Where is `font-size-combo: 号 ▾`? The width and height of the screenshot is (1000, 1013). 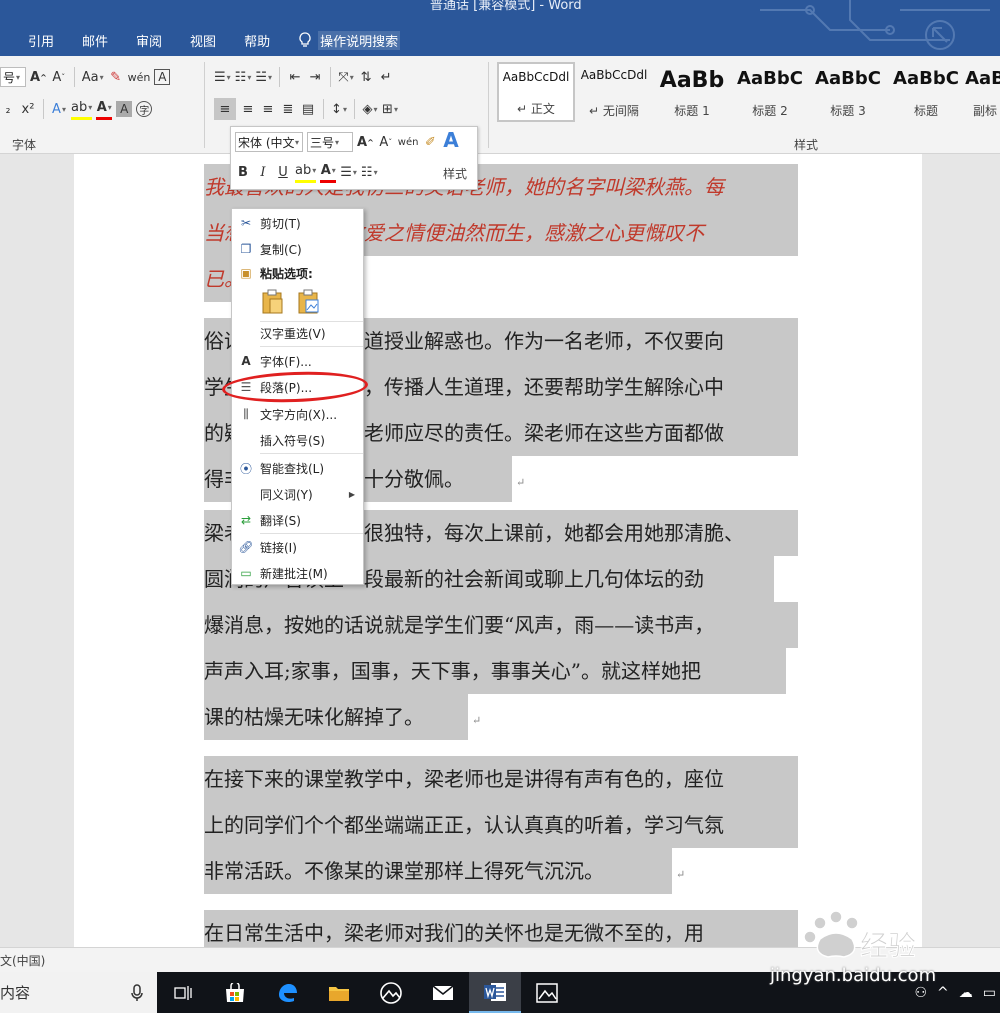
font-size-combo: 号 ▾ is located at coordinates (13, 77).